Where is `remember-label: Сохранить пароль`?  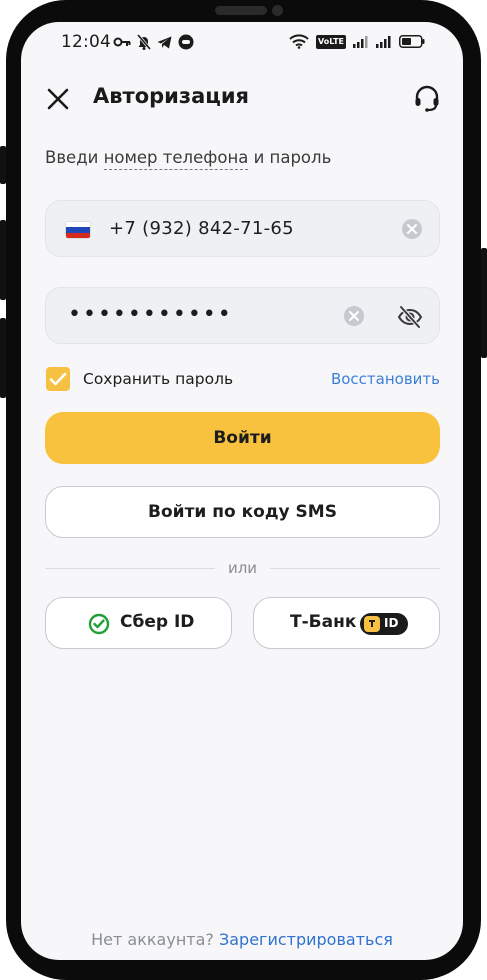 remember-label: Сохранить пароль is located at coordinates (158, 379).